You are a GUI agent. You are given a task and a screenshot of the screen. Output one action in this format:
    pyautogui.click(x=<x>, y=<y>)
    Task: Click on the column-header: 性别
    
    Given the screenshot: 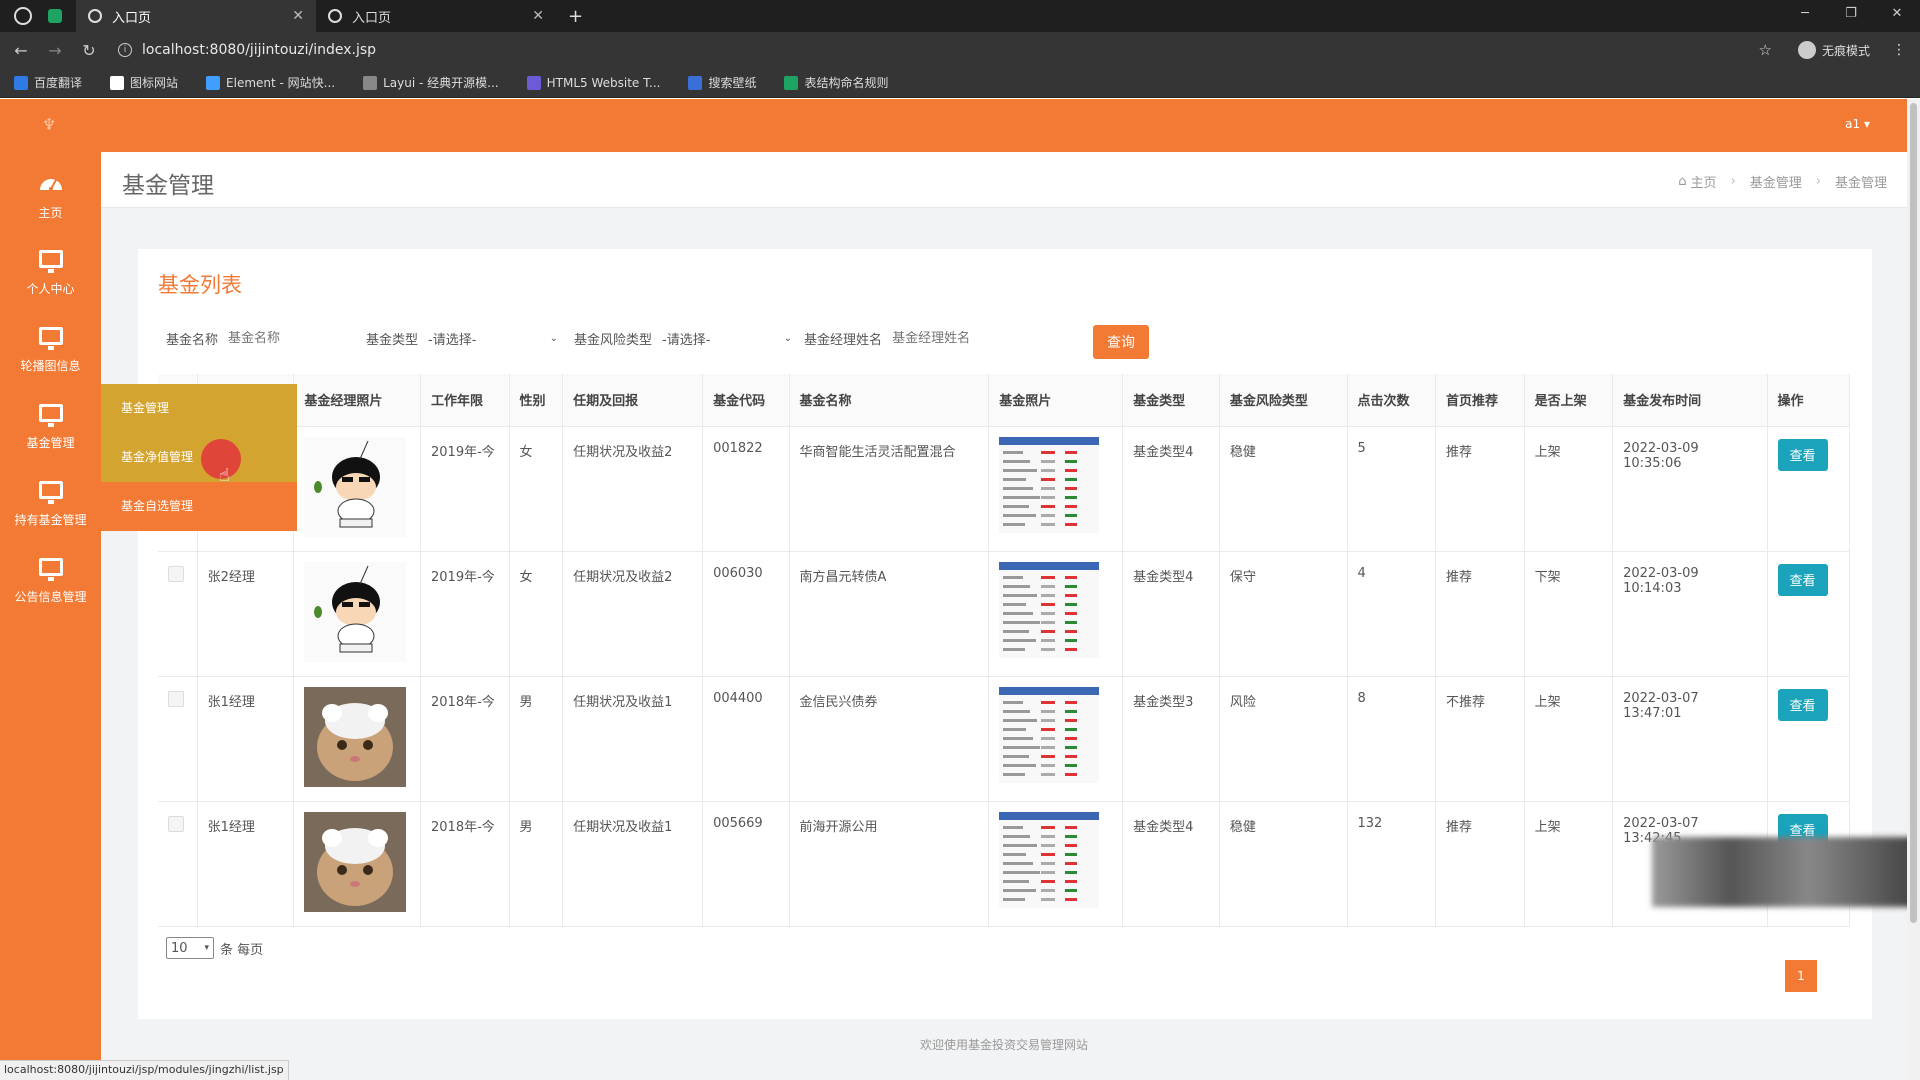 What is the action you would take?
    pyautogui.click(x=536, y=400)
    